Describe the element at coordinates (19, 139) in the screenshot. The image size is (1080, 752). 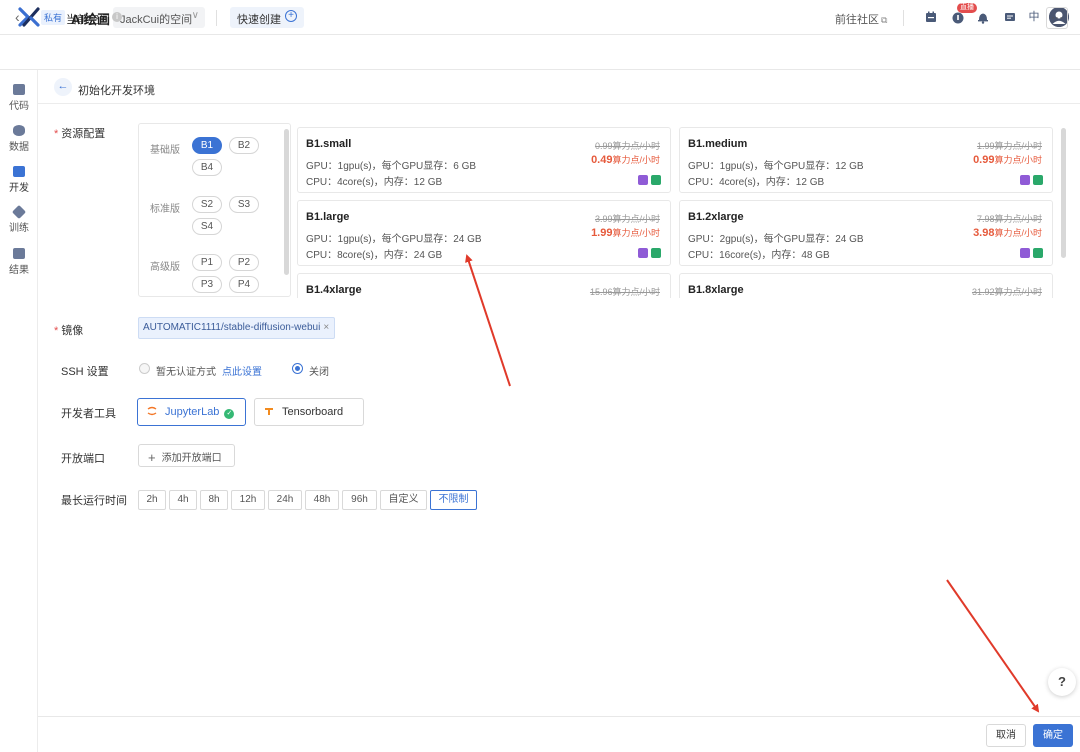
I see `sidebar-item-data: 数据` at that location.